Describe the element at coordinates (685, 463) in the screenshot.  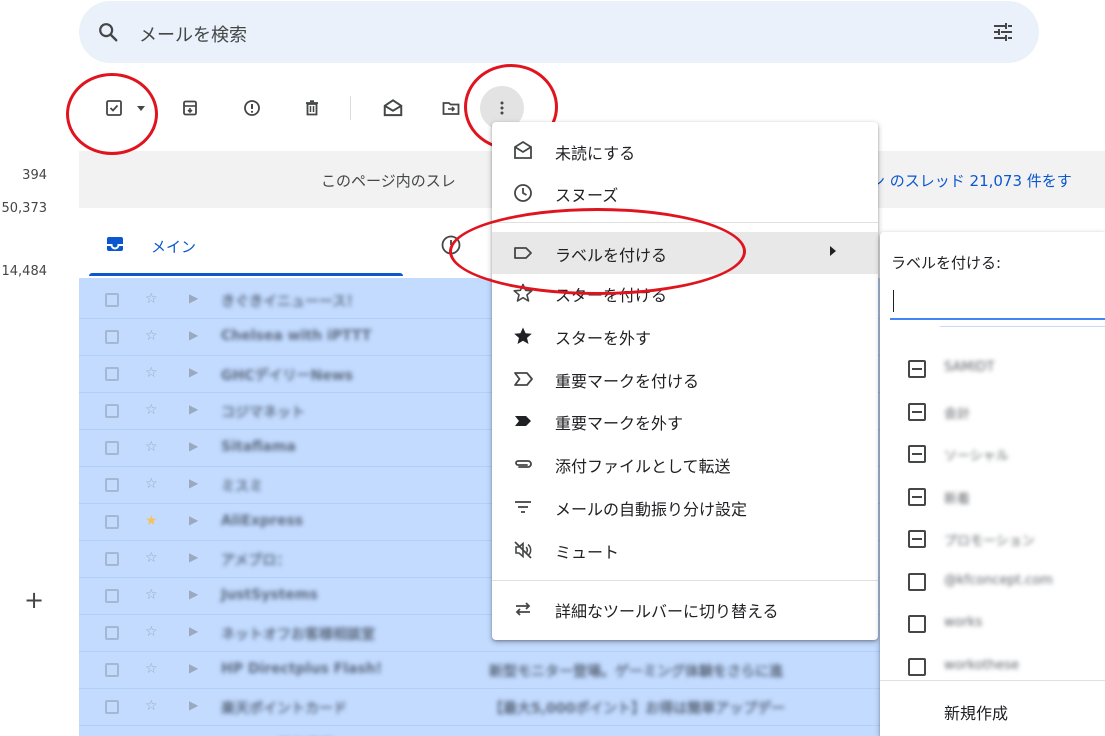
I see `menu-item: 添付ファイルとして転送` at that location.